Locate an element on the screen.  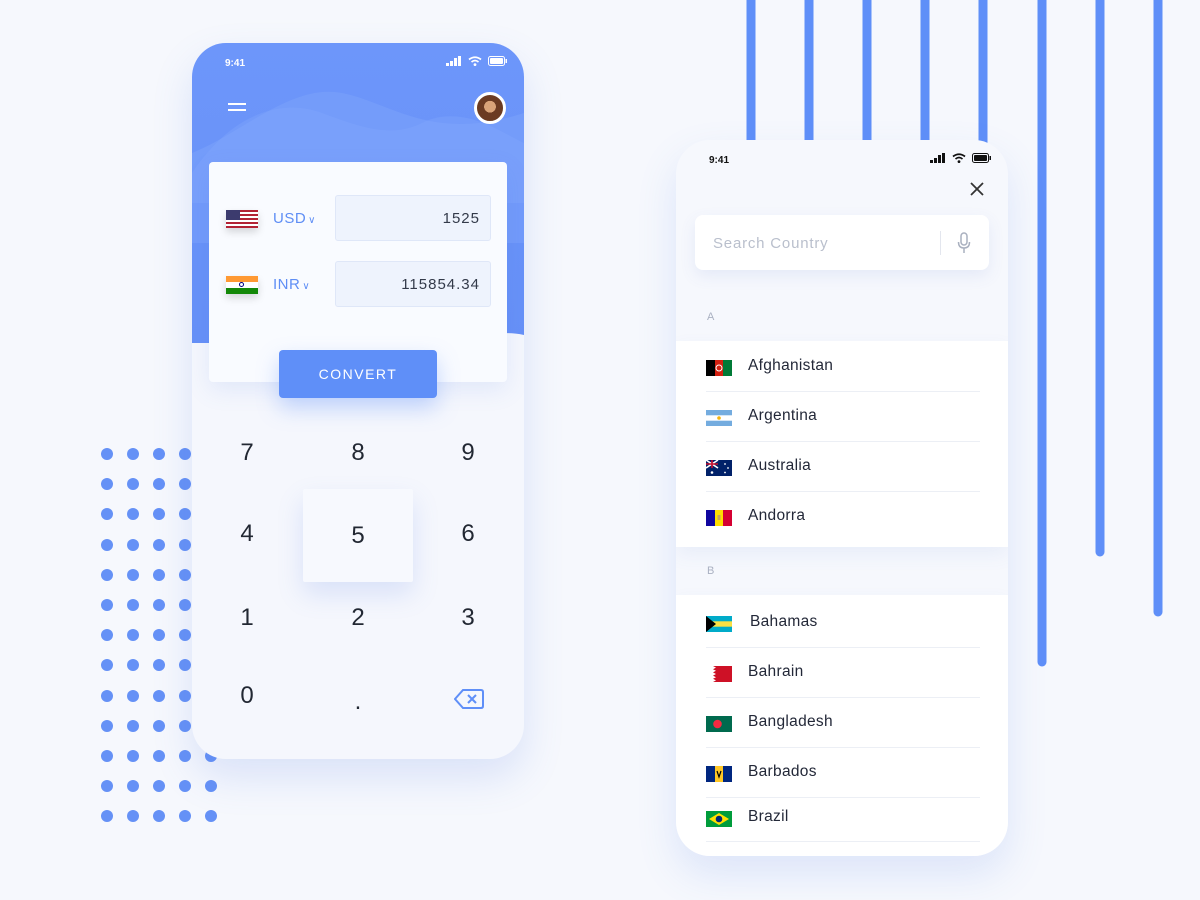
country-row-argentina: Argentina is located at coordinates (843, 417).